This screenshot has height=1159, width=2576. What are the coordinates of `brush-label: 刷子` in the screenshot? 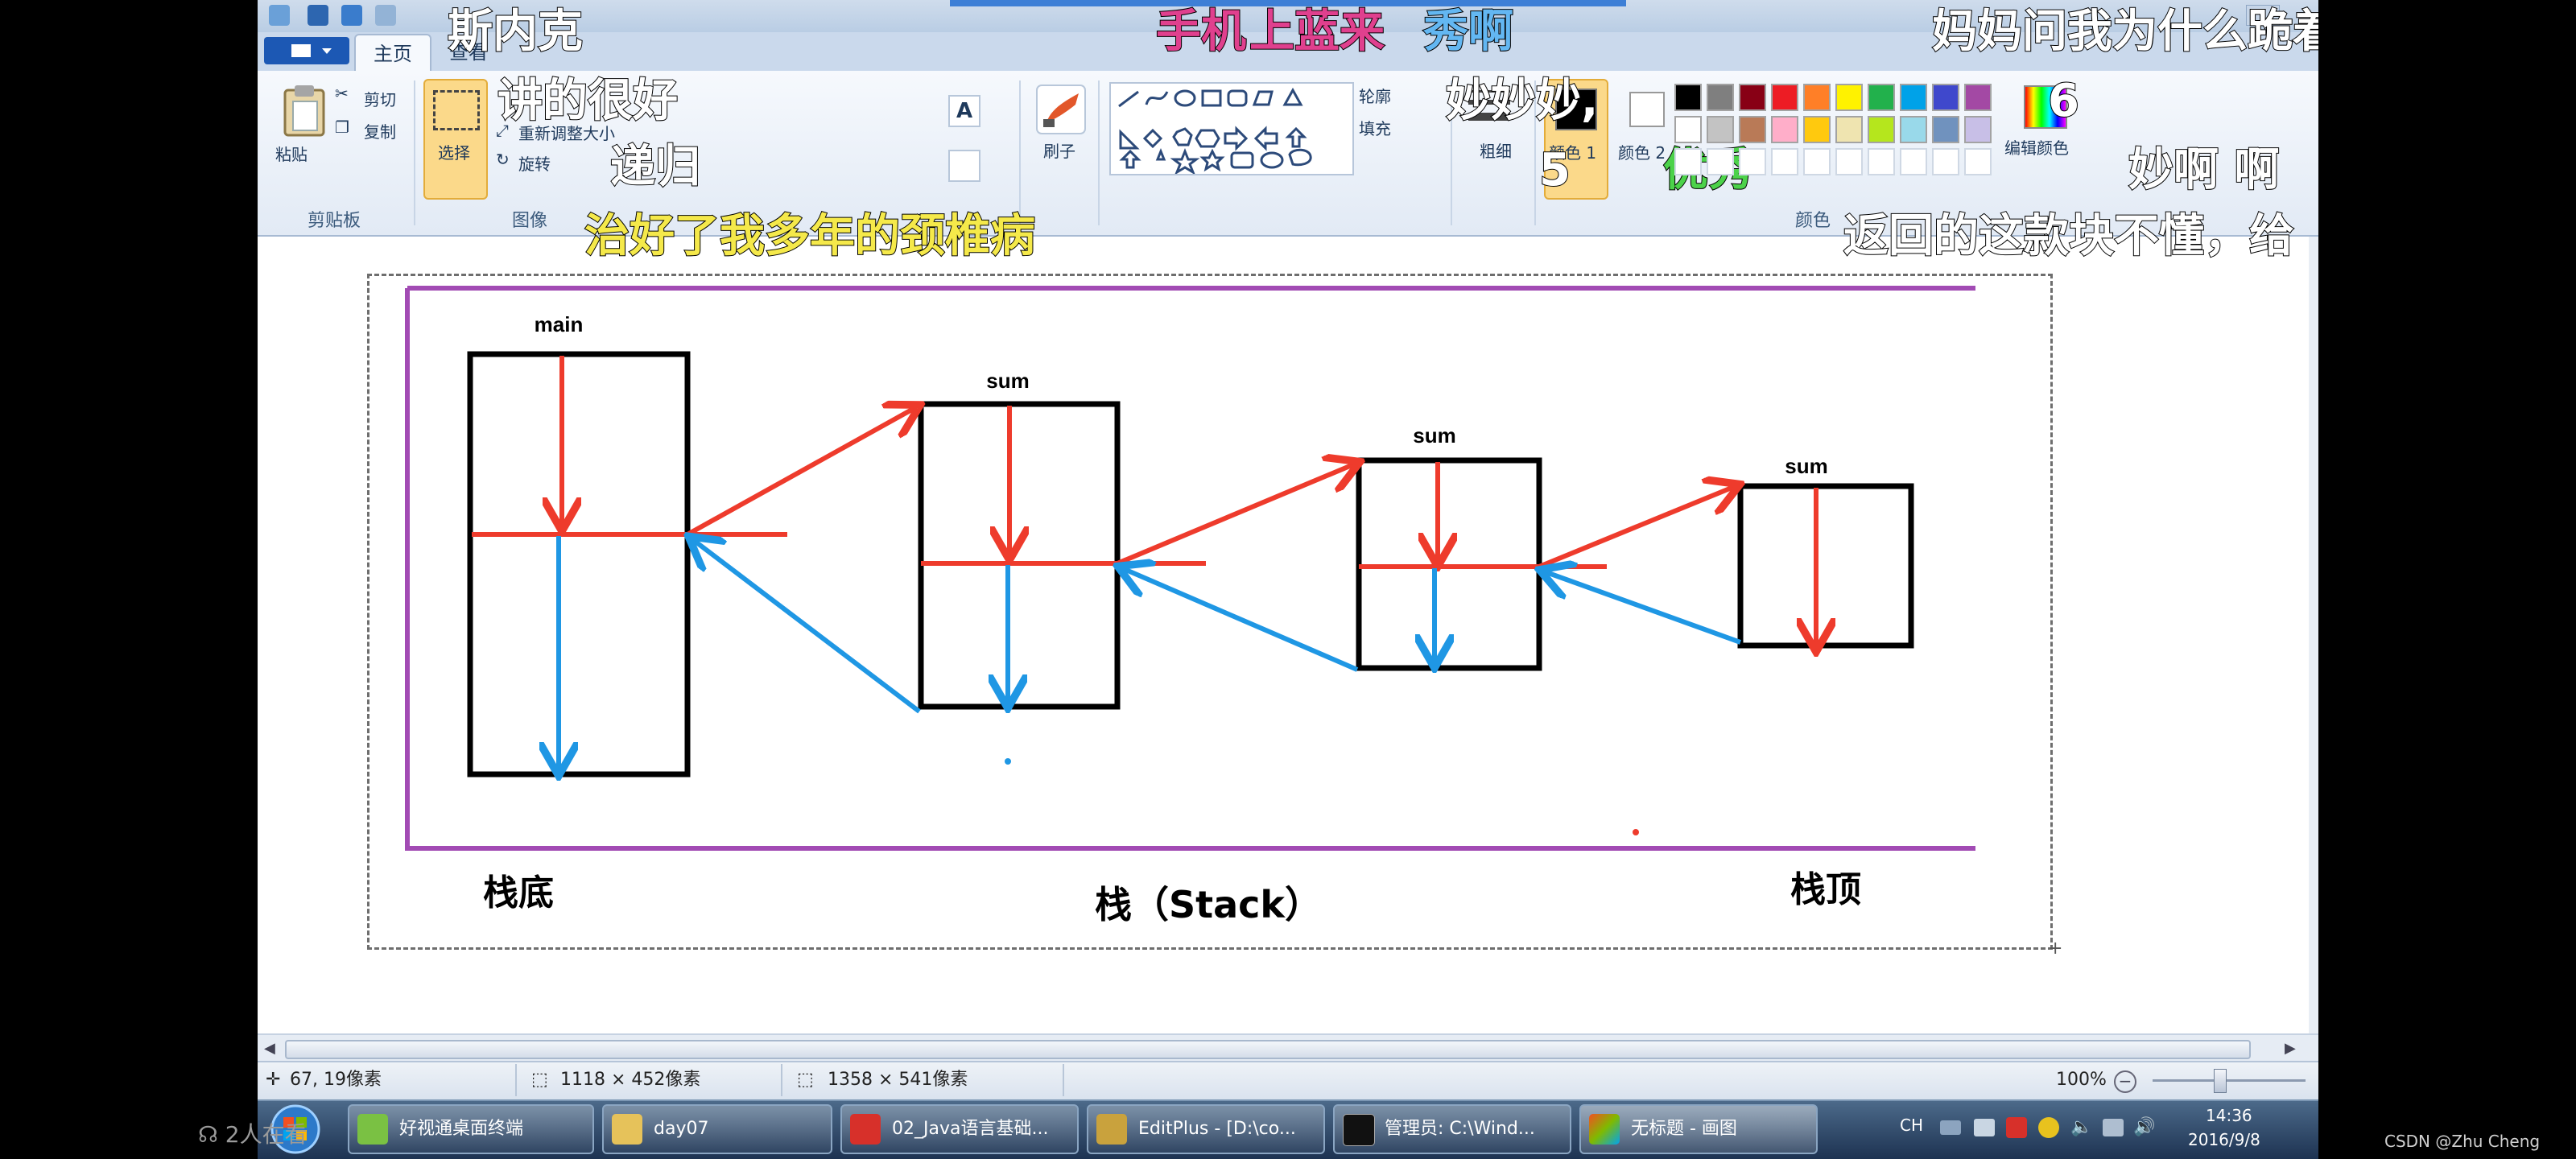 It's located at (1059, 150).